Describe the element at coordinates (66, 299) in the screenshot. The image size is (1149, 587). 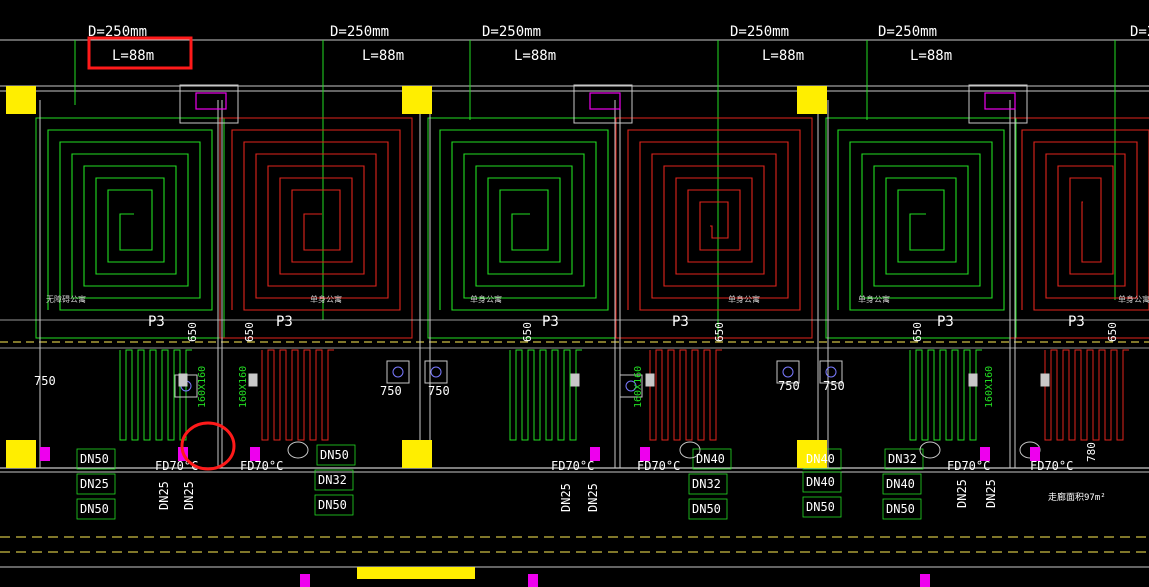
I see `room-label-barrier-free: 无障碍公寓` at that location.